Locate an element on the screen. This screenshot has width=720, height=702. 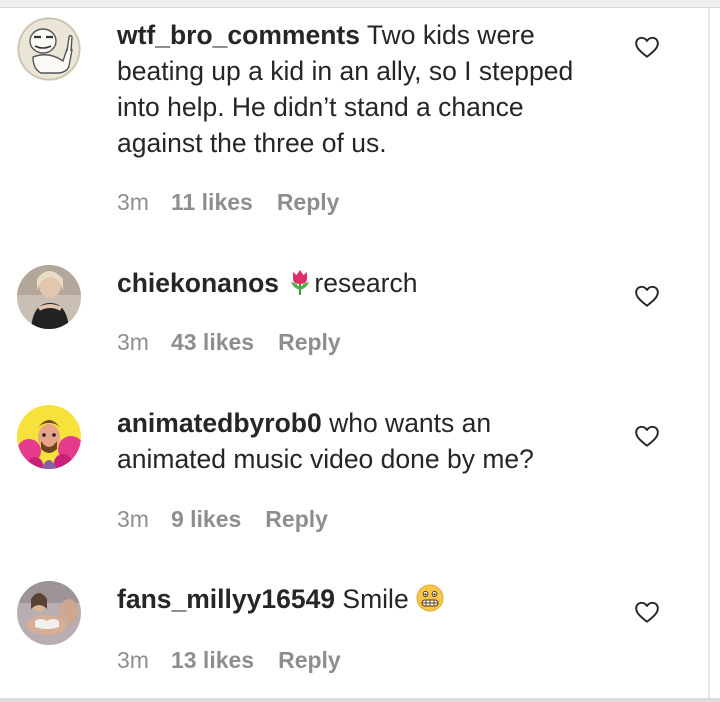
tulip-icon is located at coordinates (300, 282).